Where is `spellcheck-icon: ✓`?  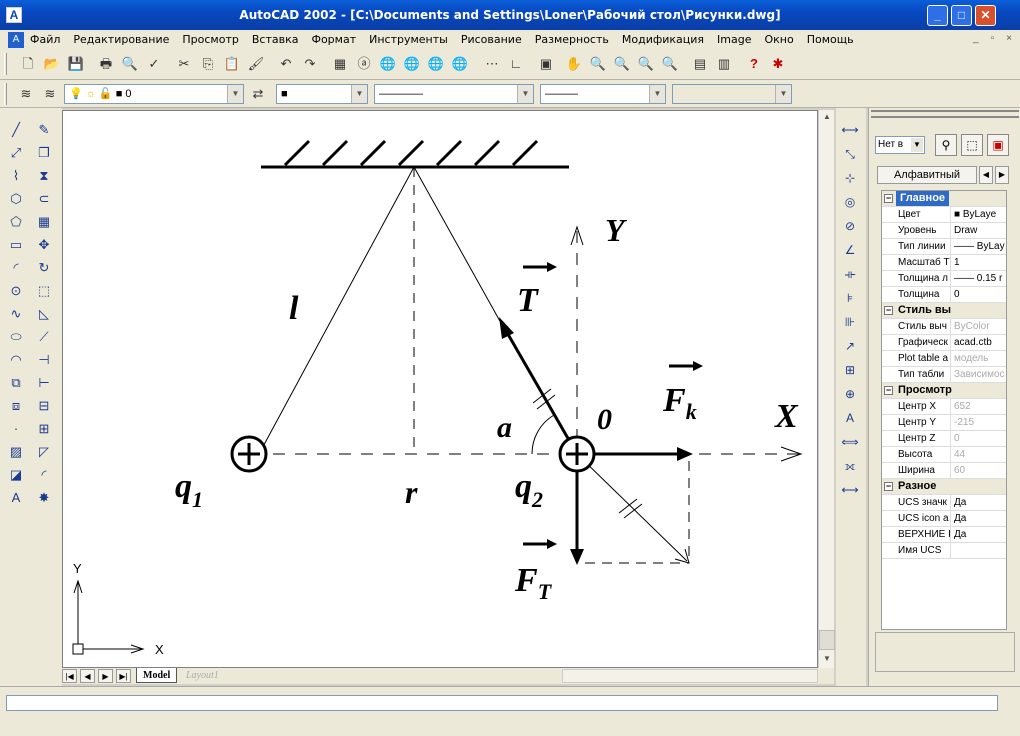
spellcheck-icon: ✓ is located at coordinates (154, 64).